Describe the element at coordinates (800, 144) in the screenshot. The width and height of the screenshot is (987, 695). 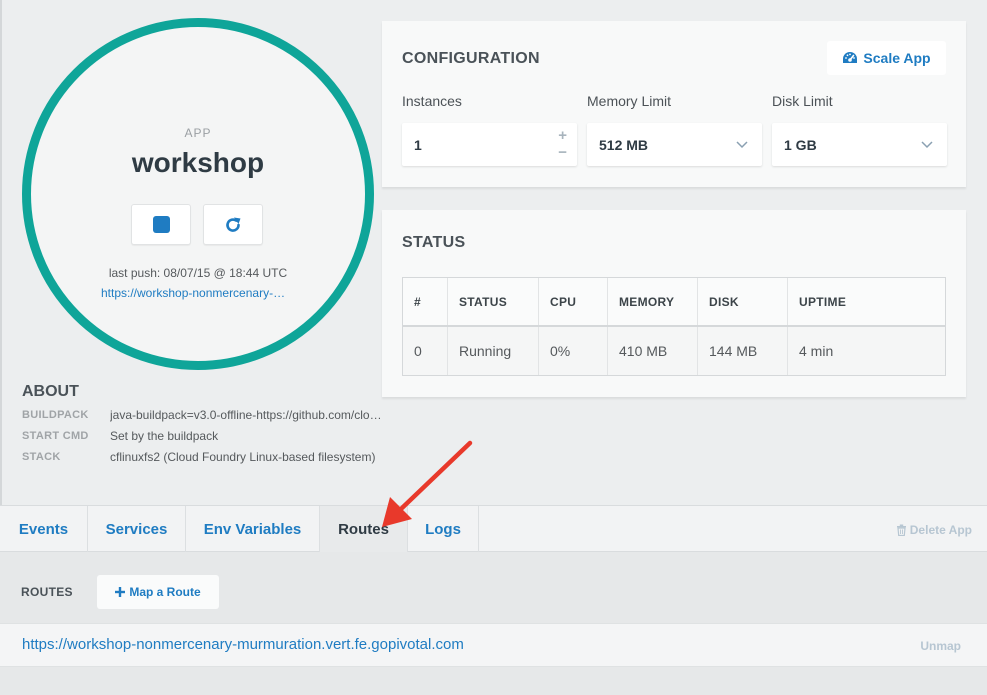
I see `disk-limit-value: 1 GB` at that location.